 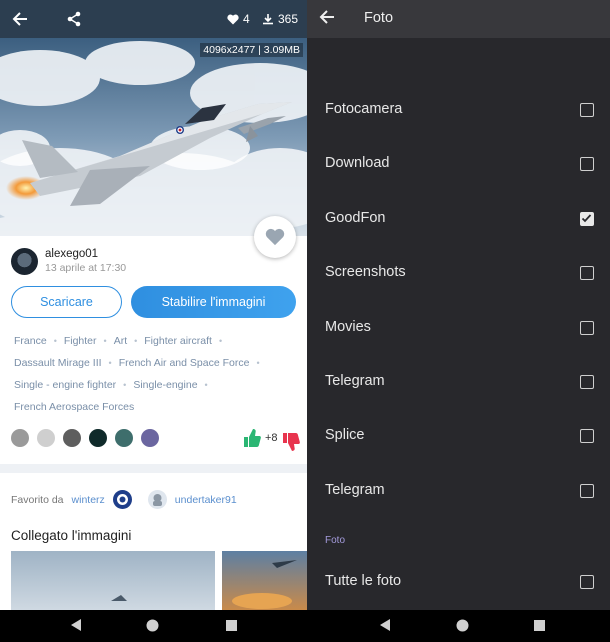 I want to click on download-icon, so click(x=268, y=19).